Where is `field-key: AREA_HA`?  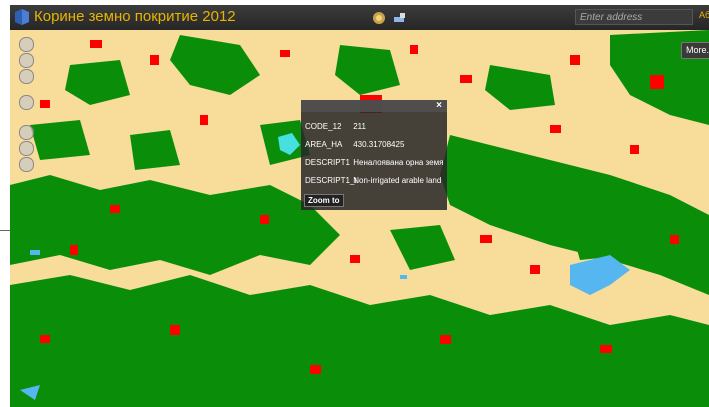 field-key: AREA_HA is located at coordinates (324, 144).